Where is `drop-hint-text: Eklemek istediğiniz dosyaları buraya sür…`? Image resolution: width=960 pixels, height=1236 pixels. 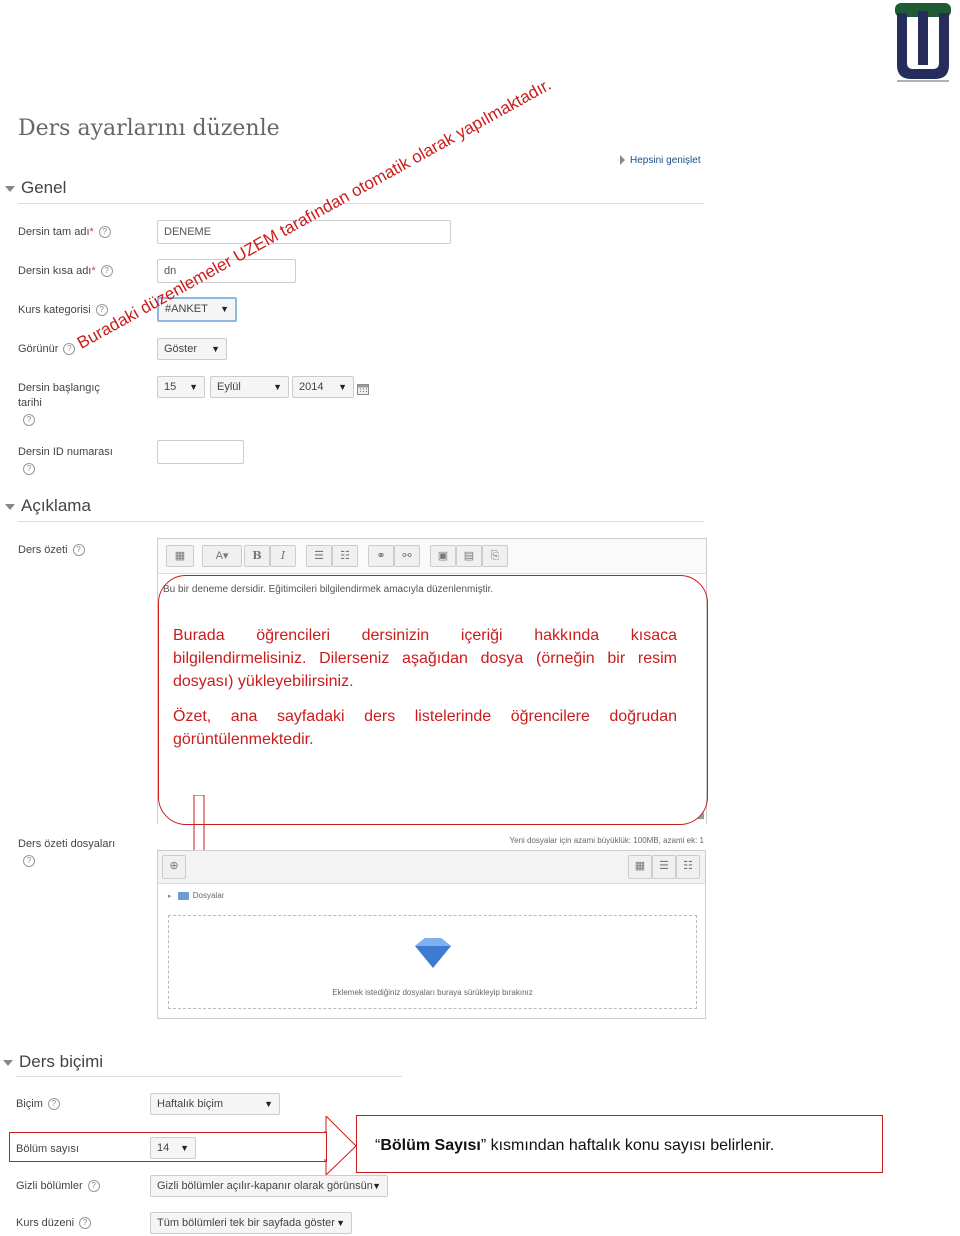
drop-hint-text: Eklemek istediğiniz dosyaları buraya sür… is located at coordinates (432, 992).